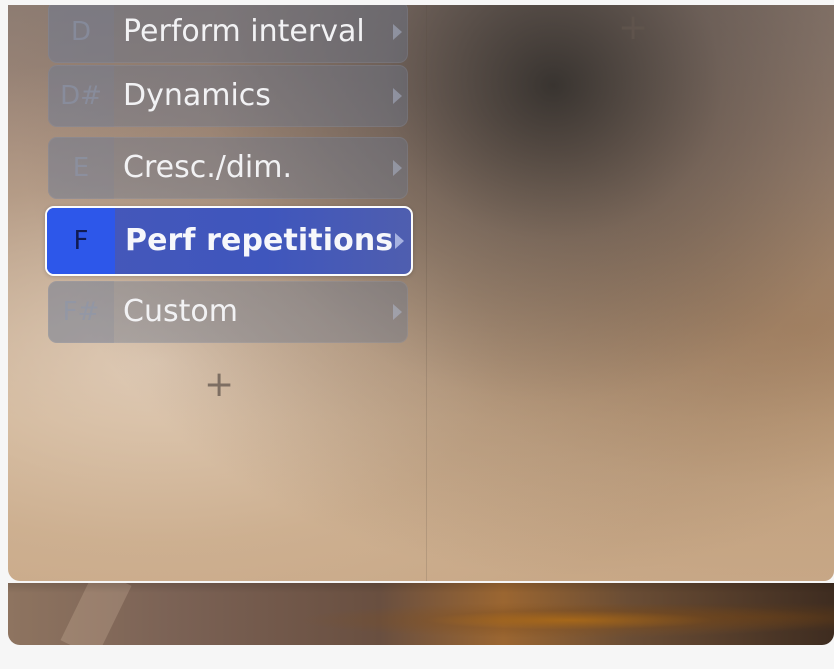 This screenshot has height=669, width=834. Describe the element at coordinates (81, 168) in the screenshot. I see `note-key-label: E` at that location.